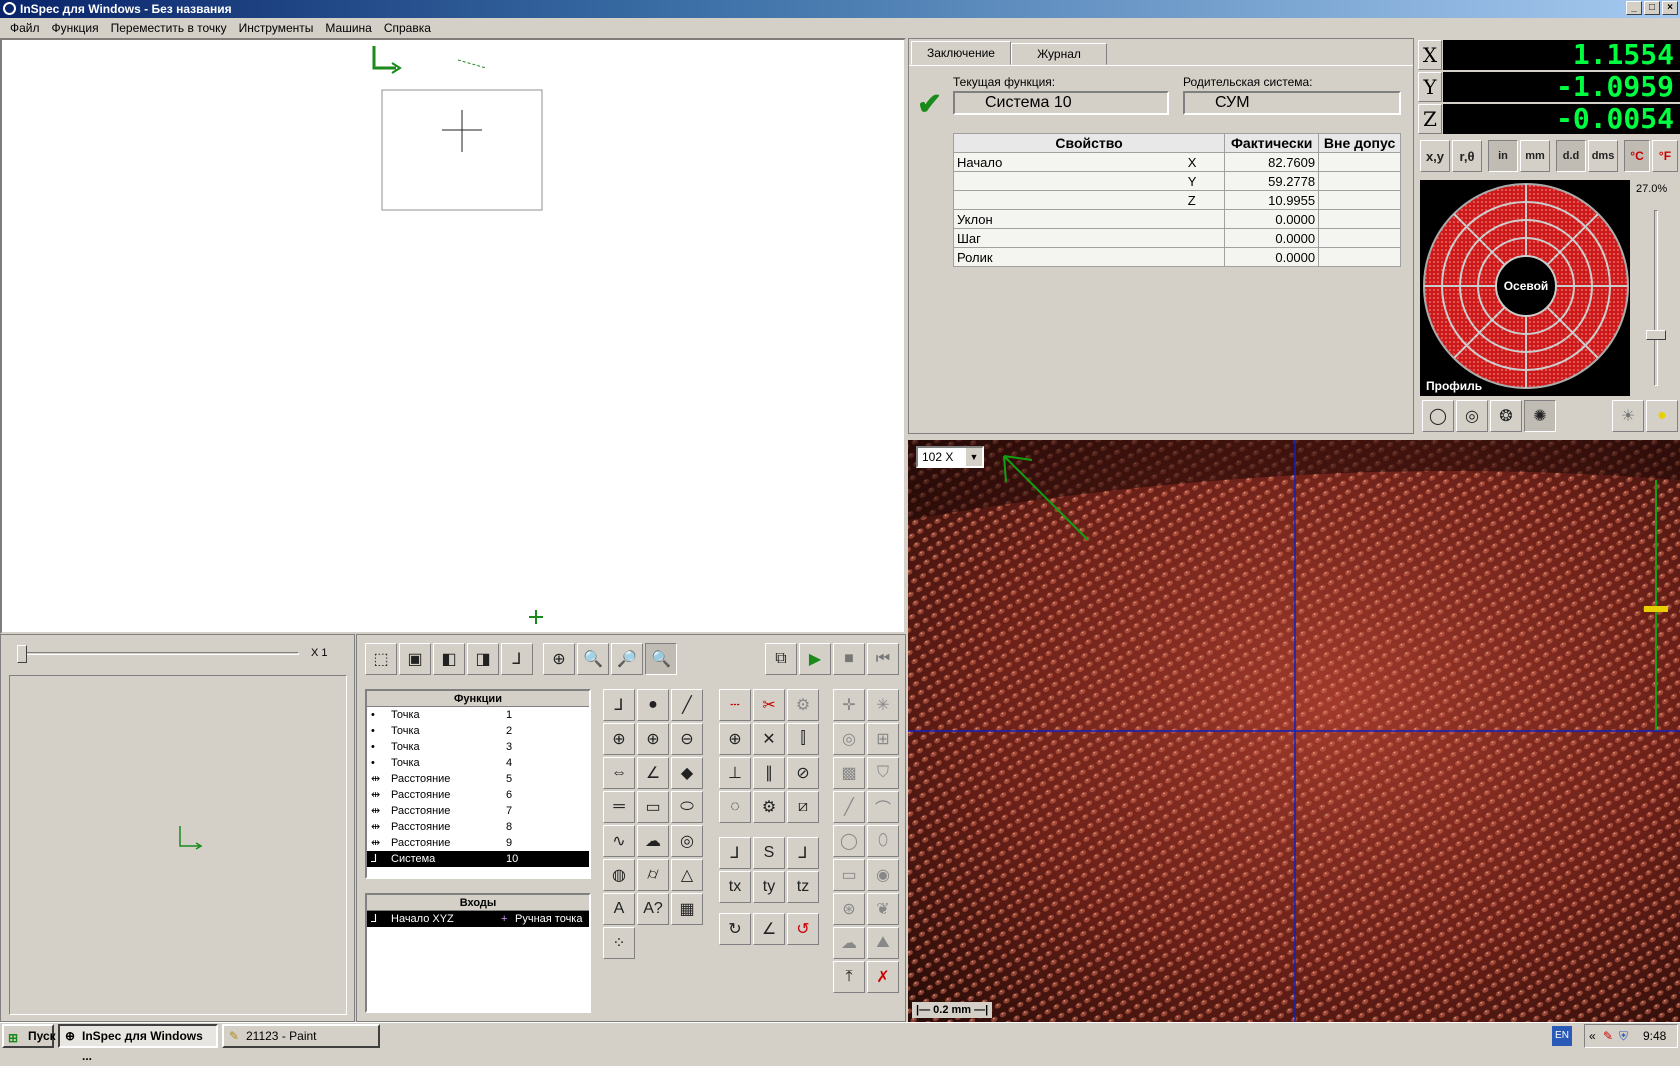 The width and height of the screenshot is (1680, 1066). Describe the element at coordinates (1656, 298) in the screenshot. I see `light-slider-track` at that location.